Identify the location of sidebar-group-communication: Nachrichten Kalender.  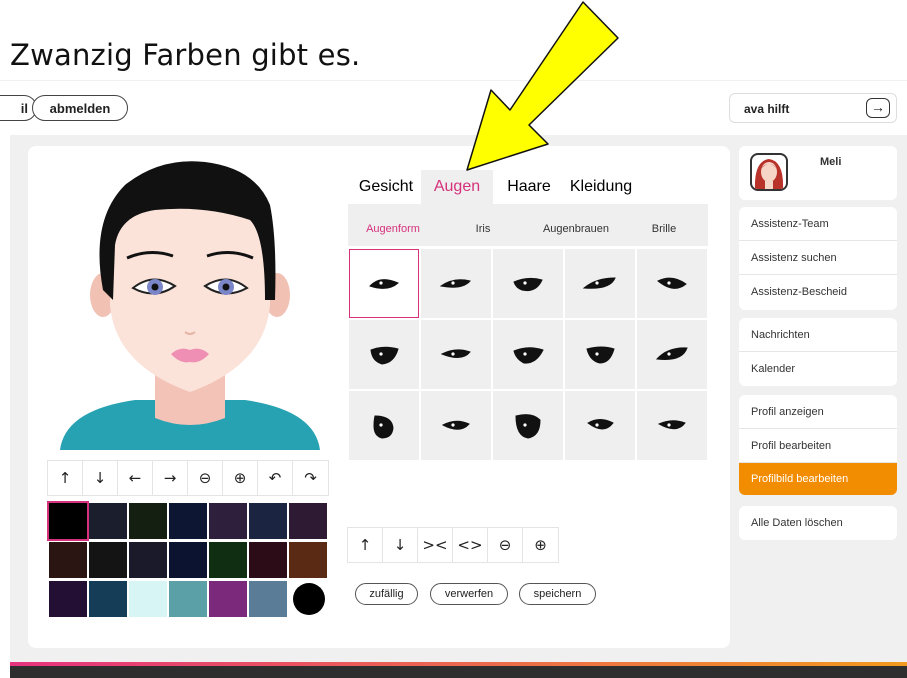
(818, 352).